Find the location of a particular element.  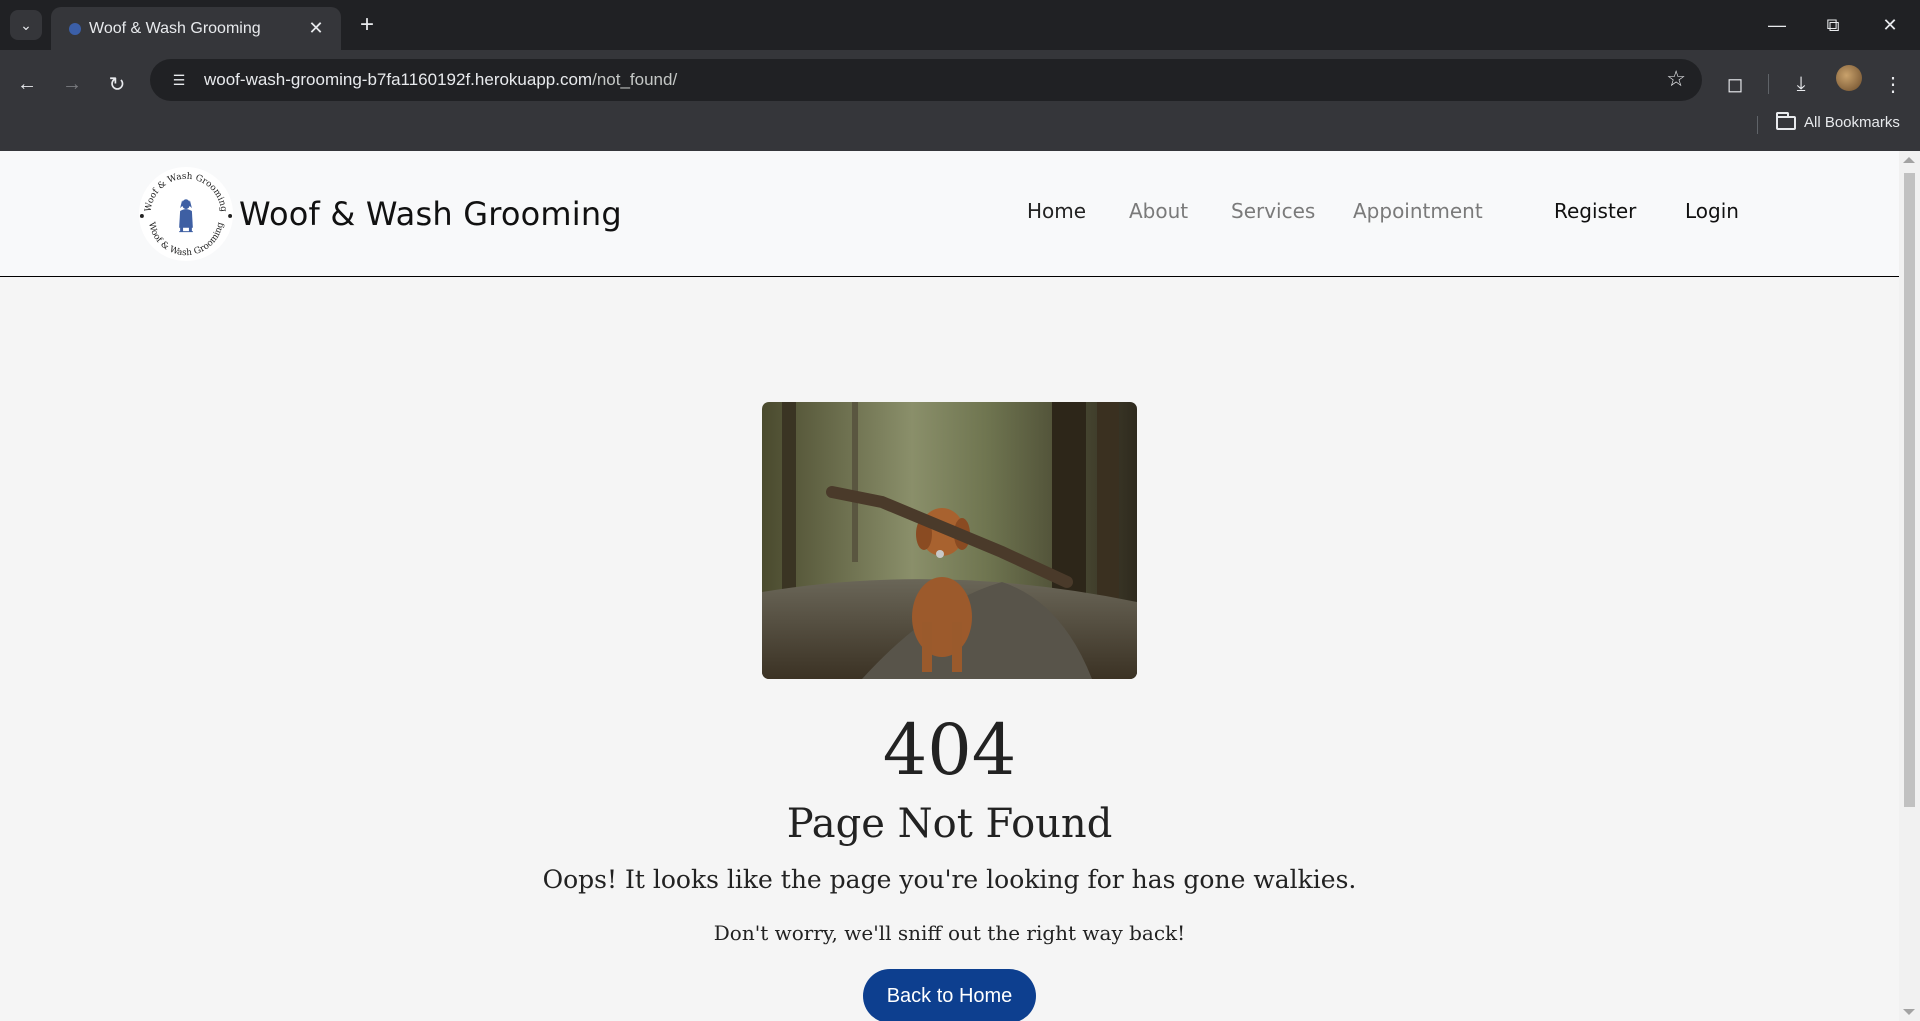

arrow-right-icon: → is located at coordinates (72, 83).